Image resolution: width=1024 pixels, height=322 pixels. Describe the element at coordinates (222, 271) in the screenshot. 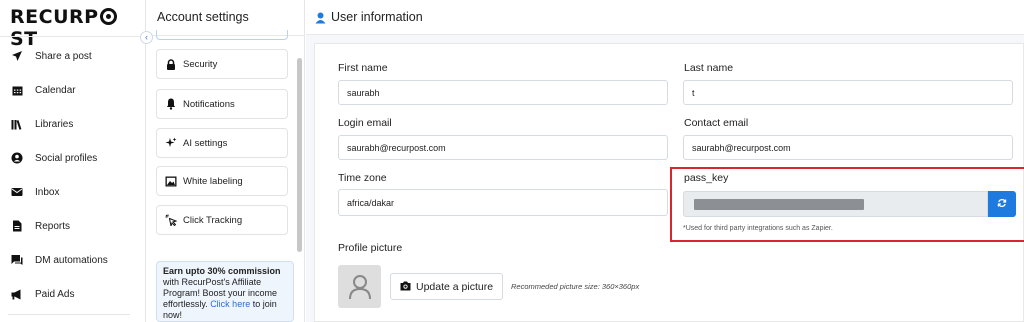

I see `promo-heading: Earn upto 30% commission` at that location.